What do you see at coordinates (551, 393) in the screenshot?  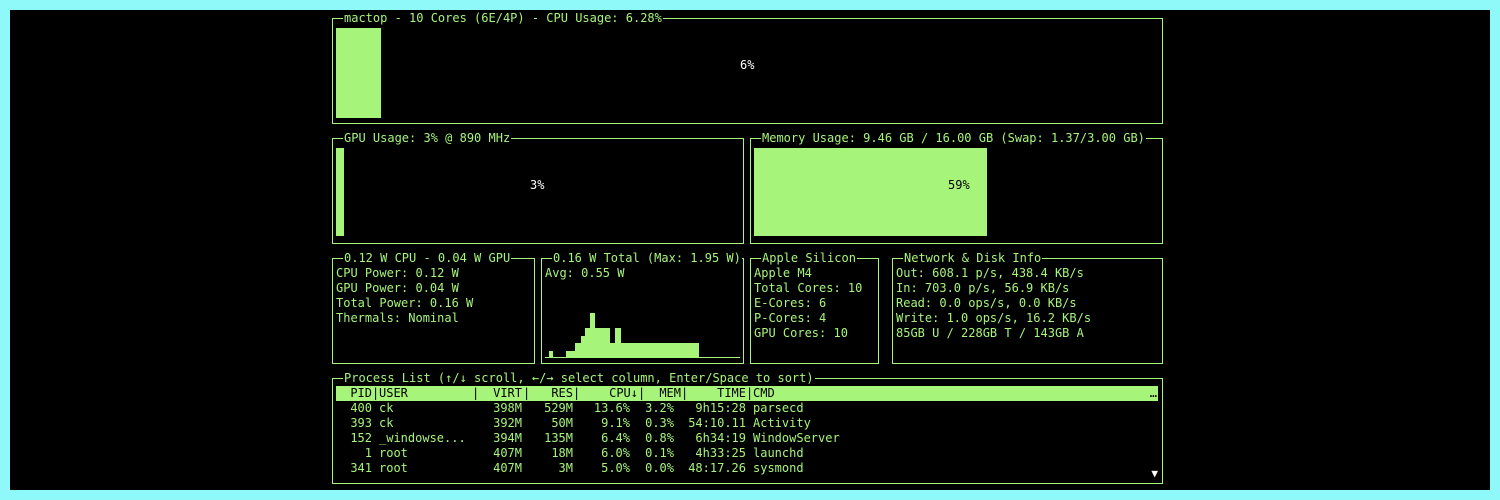 I see `column-header-res: RES` at bounding box center [551, 393].